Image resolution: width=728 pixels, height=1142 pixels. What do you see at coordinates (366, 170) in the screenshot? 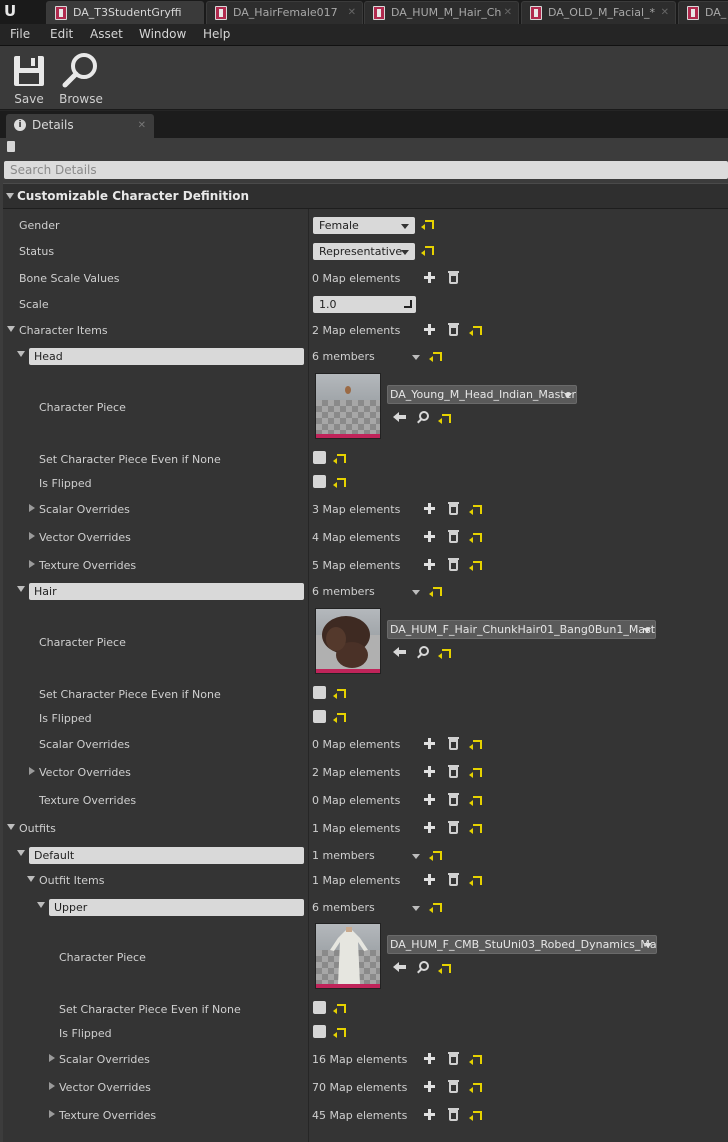
I see `search-input: Search Details` at bounding box center [366, 170].